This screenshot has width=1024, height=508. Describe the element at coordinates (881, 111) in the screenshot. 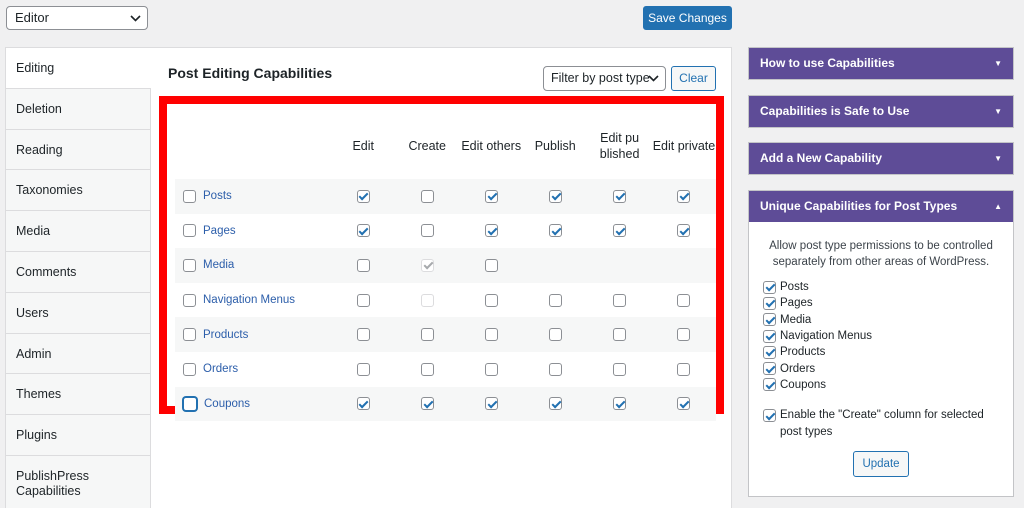

I see `help-box-safe-to-use: Capabilities is Safe to Use ▼` at that location.